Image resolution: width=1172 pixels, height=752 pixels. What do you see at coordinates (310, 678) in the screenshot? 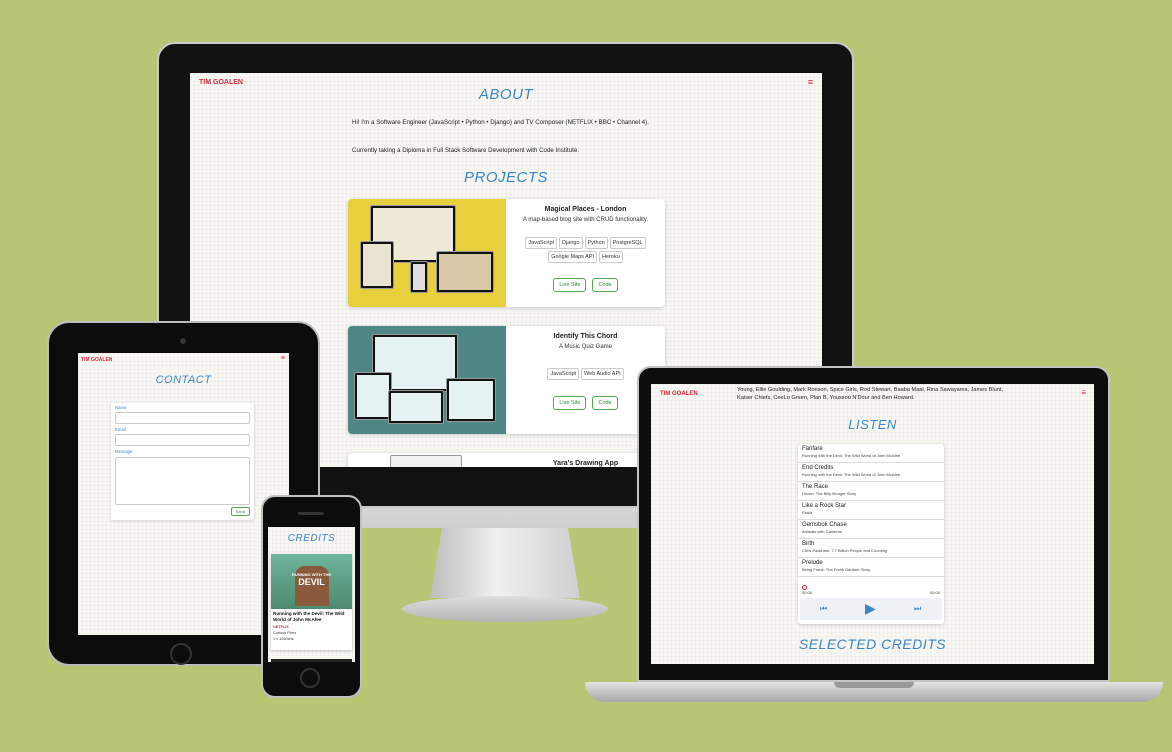
I see `iphone-home-button` at bounding box center [310, 678].